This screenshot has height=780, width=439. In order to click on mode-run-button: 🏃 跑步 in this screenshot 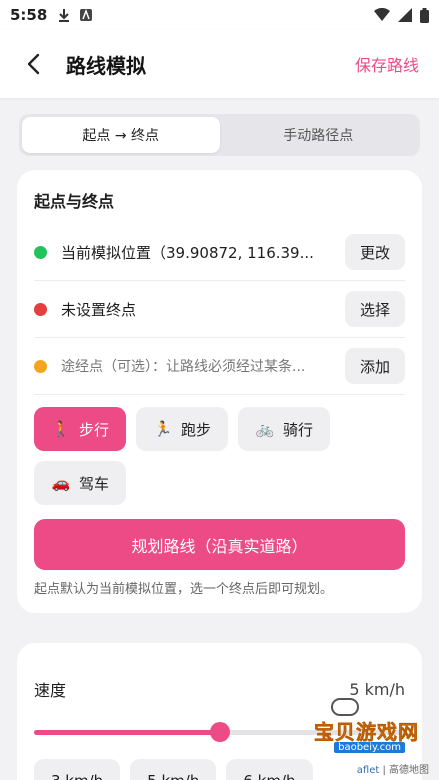, I will do `click(182, 429)`.